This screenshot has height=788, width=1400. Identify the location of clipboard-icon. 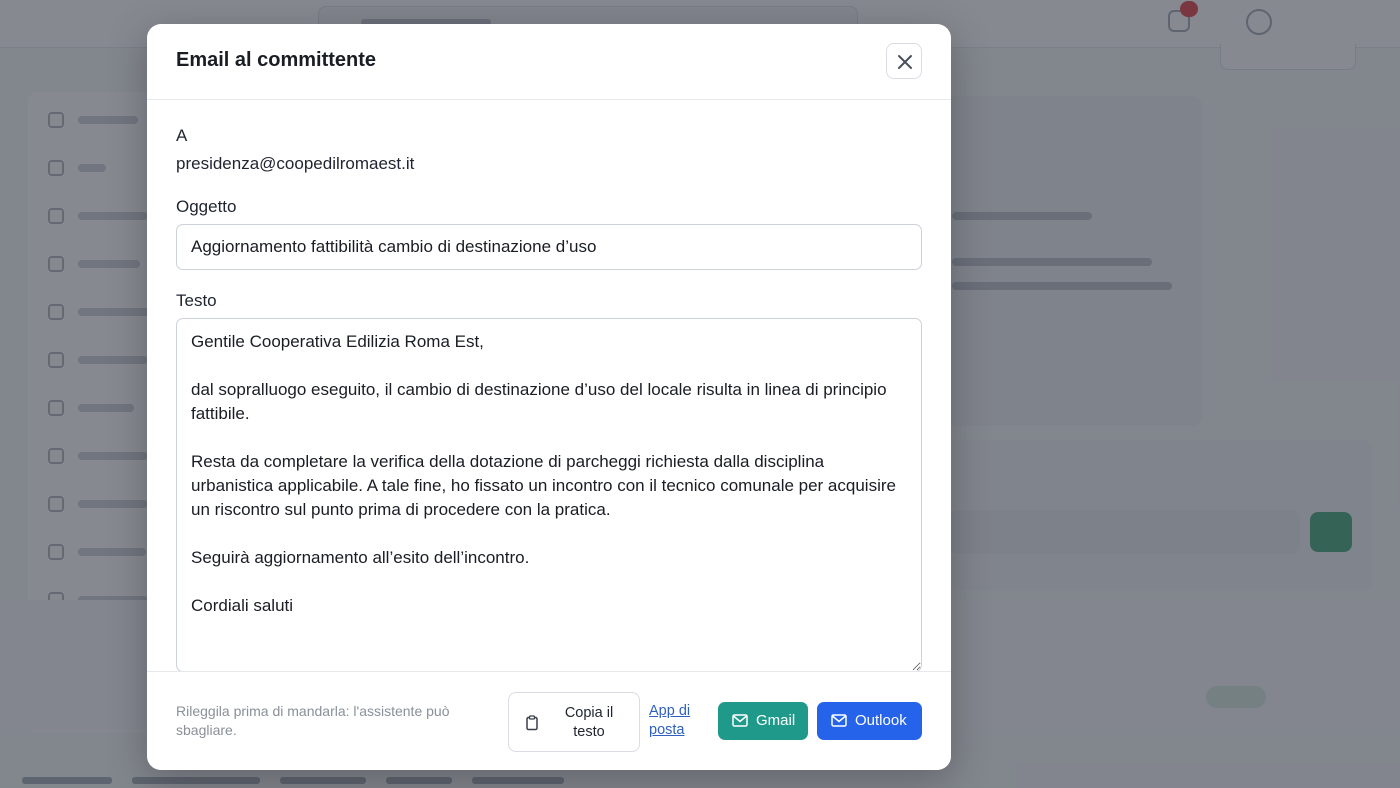
(532, 723).